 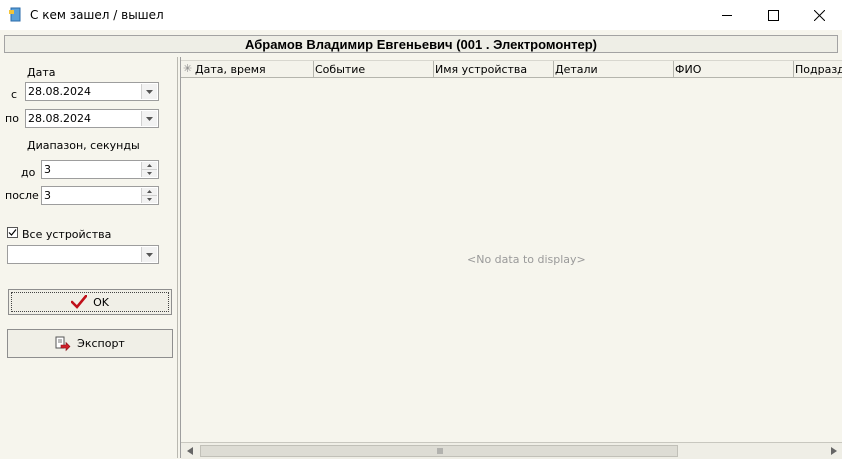 What do you see at coordinates (92, 91) in the screenshot?
I see `from-date-picker: 28.08.2024` at bounding box center [92, 91].